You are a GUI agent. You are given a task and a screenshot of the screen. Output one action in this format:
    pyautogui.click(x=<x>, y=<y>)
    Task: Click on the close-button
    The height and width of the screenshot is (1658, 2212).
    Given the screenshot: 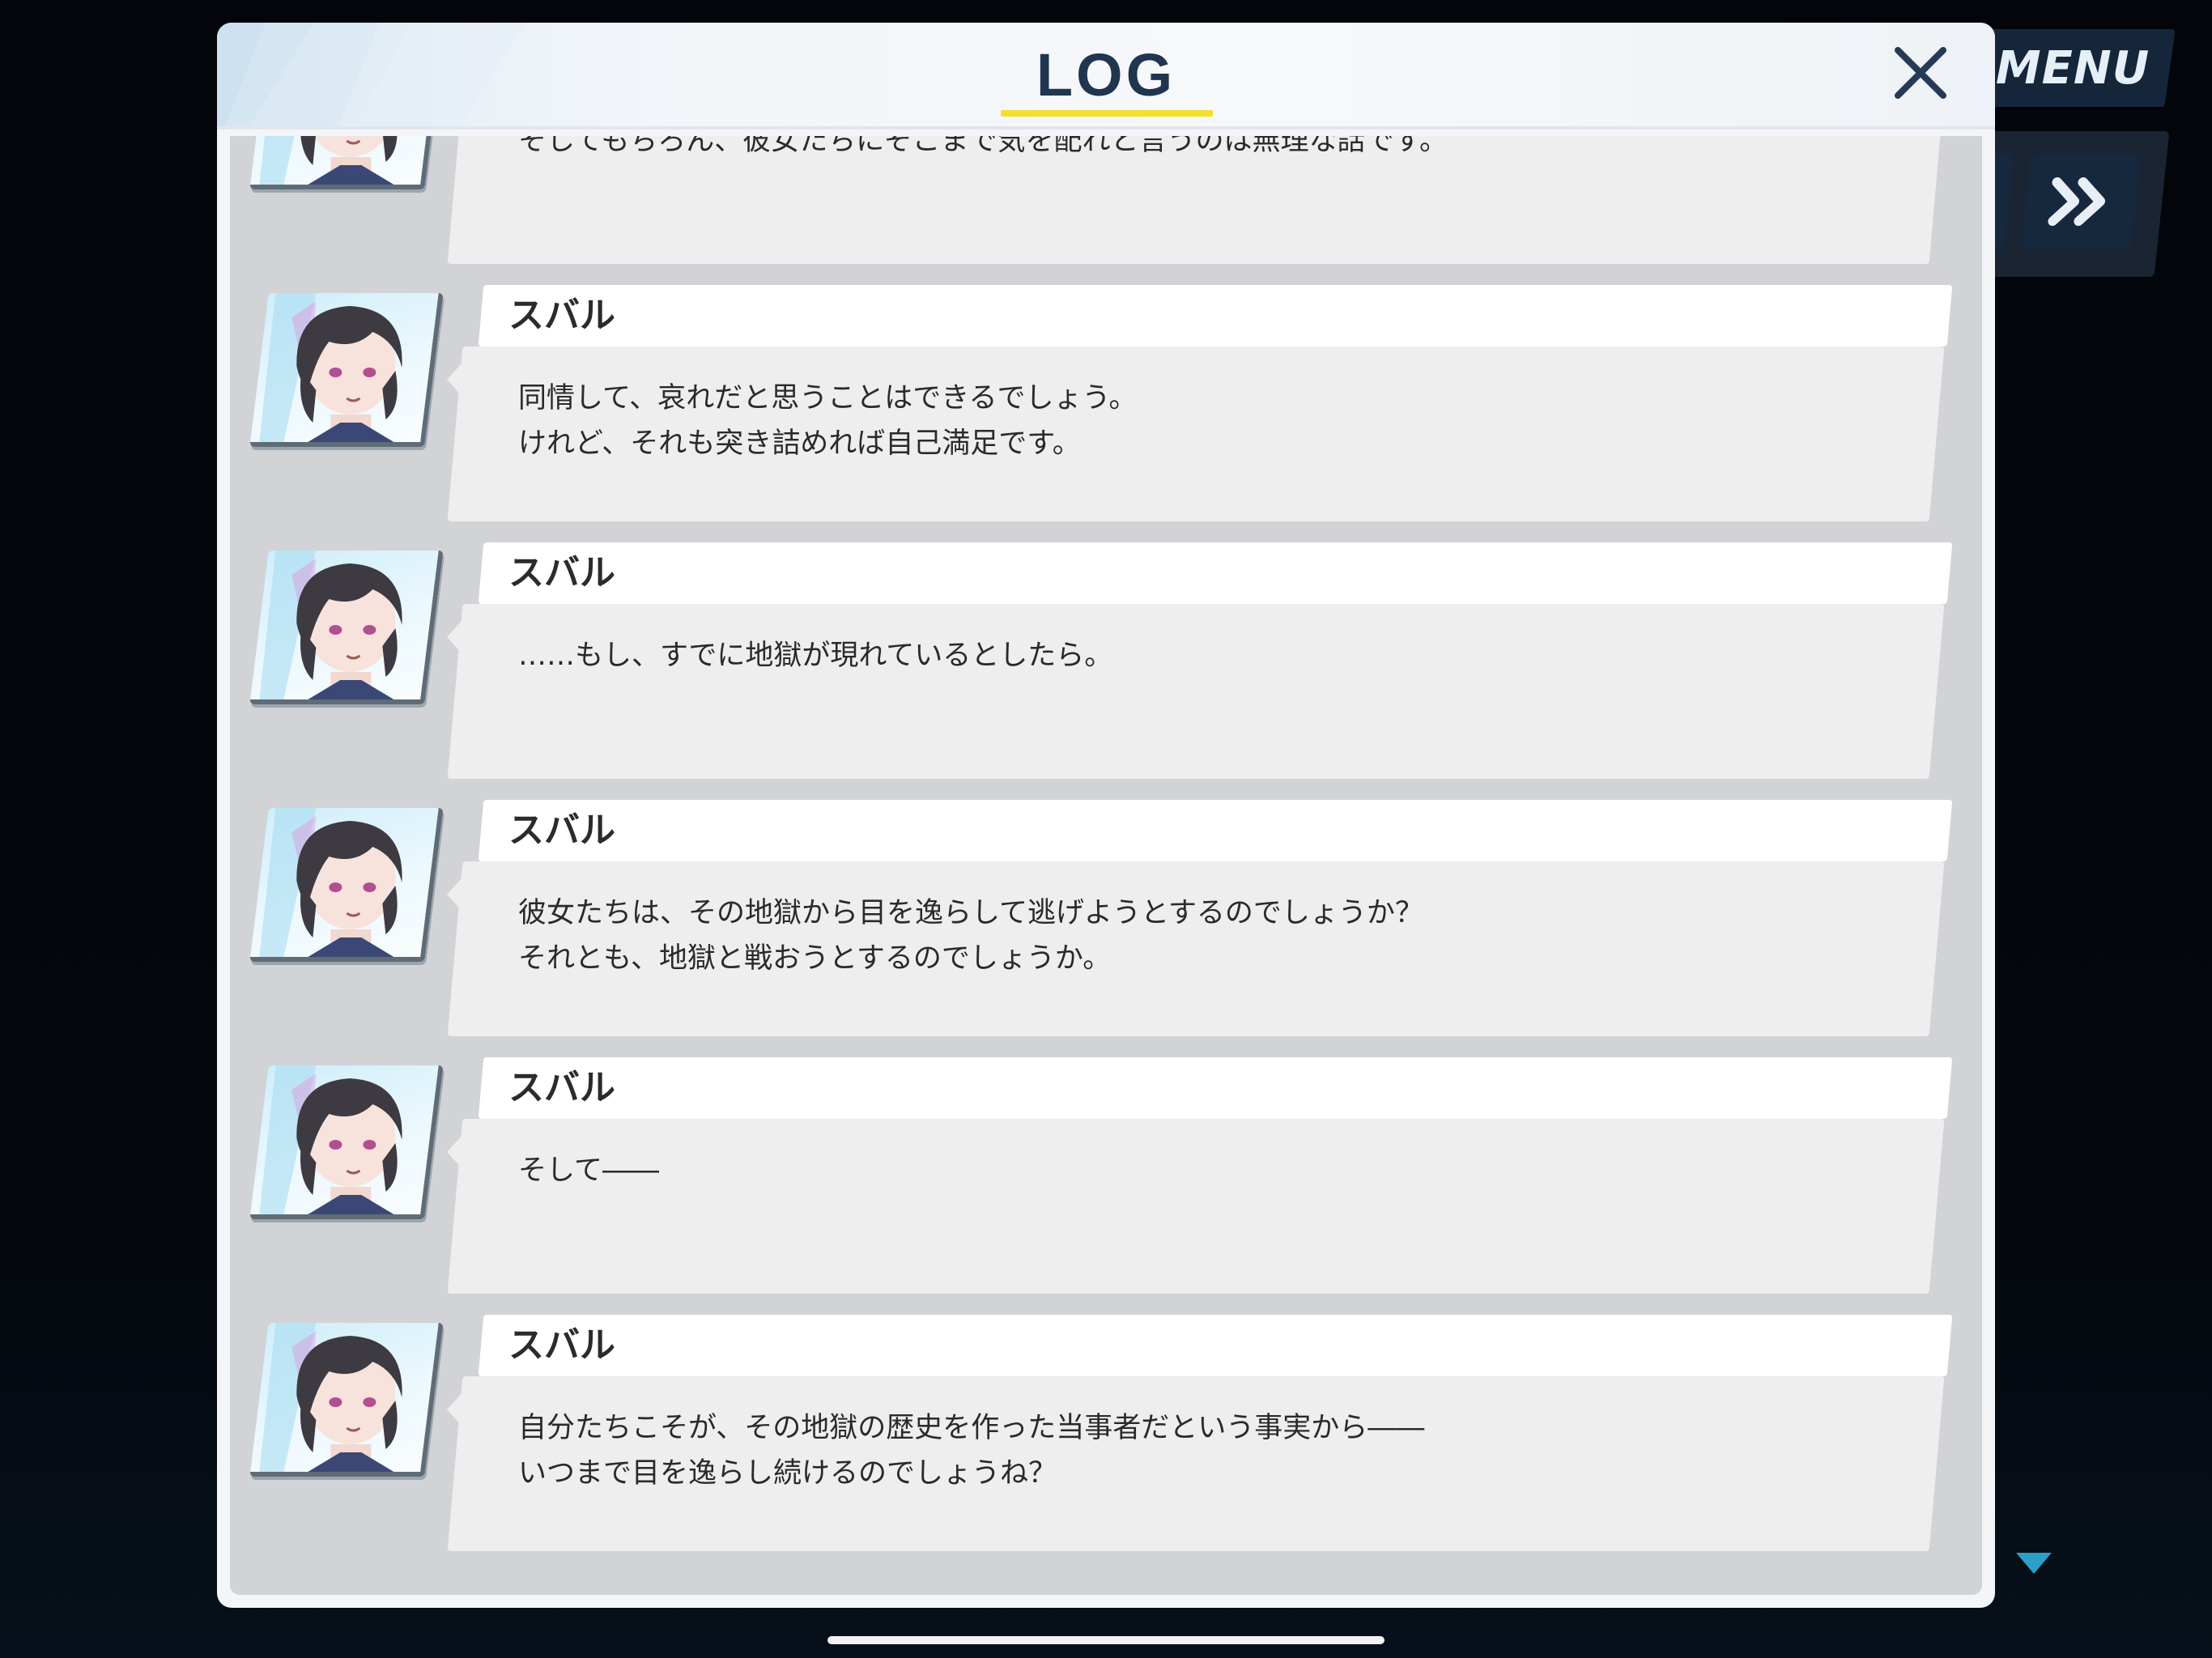 What is the action you would take?
    pyautogui.click(x=1921, y=73)
    